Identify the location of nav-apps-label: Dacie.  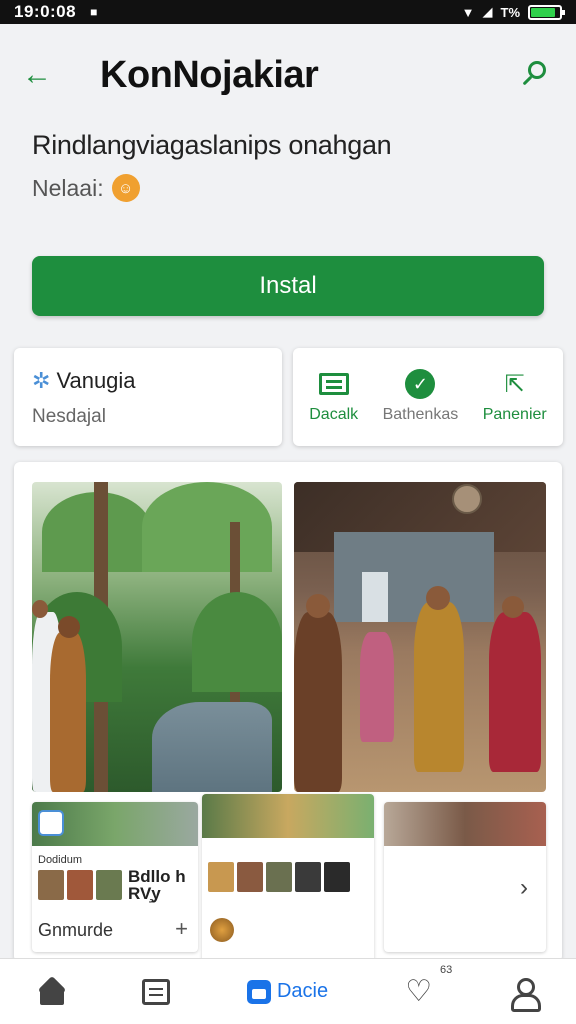
(302, 991).